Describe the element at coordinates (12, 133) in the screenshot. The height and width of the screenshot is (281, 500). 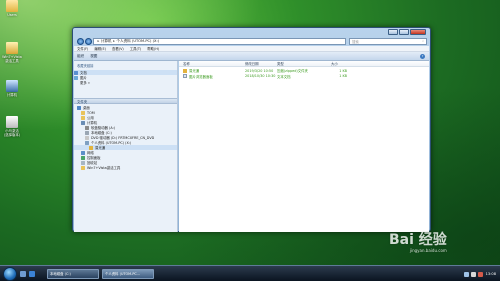
I see `desktop-icon-label: 小马激活 (选择版本)` at that location.